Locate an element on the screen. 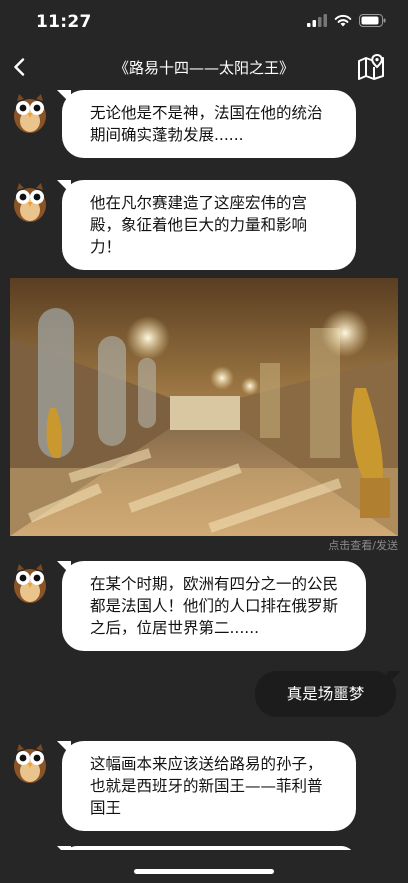  nav-bar: 《路易十四——太阳之王》 is located at coordinates (204, 67).